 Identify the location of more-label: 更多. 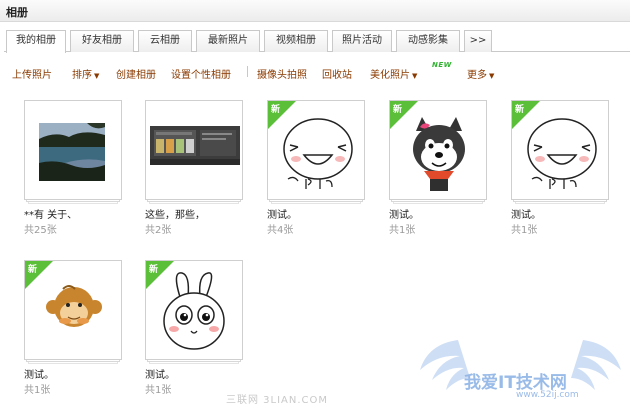
(477, 75).